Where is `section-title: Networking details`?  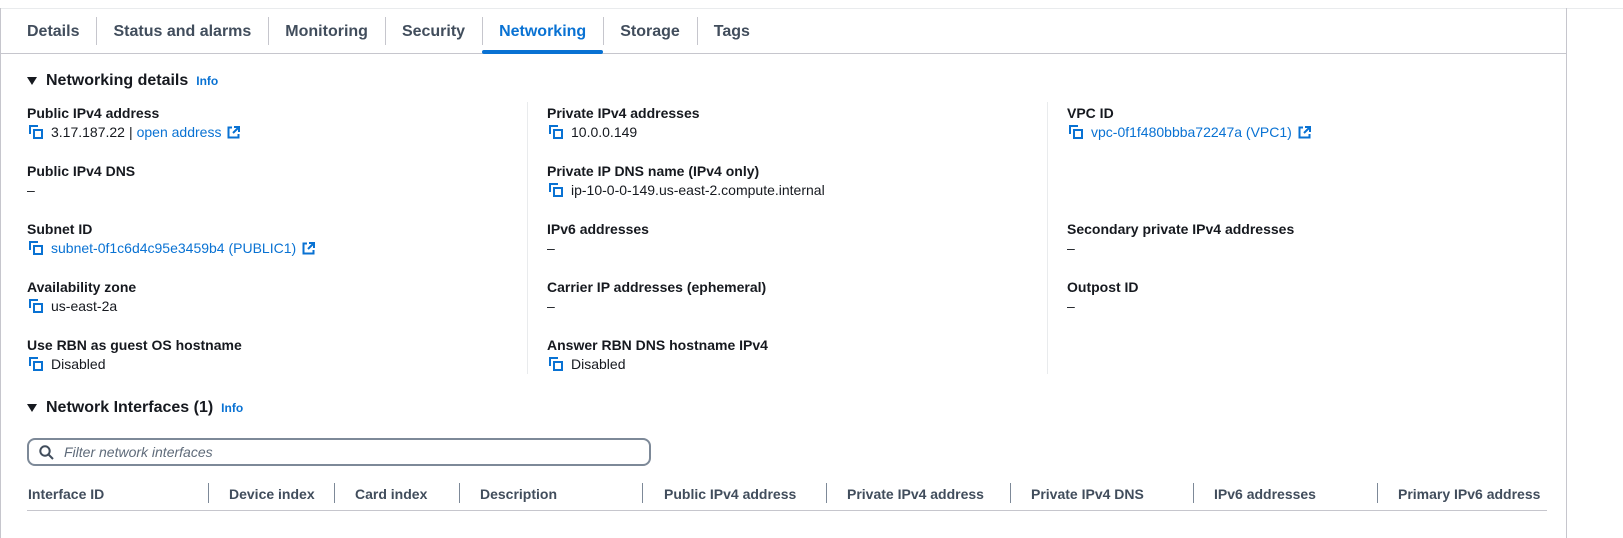 section-title: Networking details is located at coordinates (117, 80).